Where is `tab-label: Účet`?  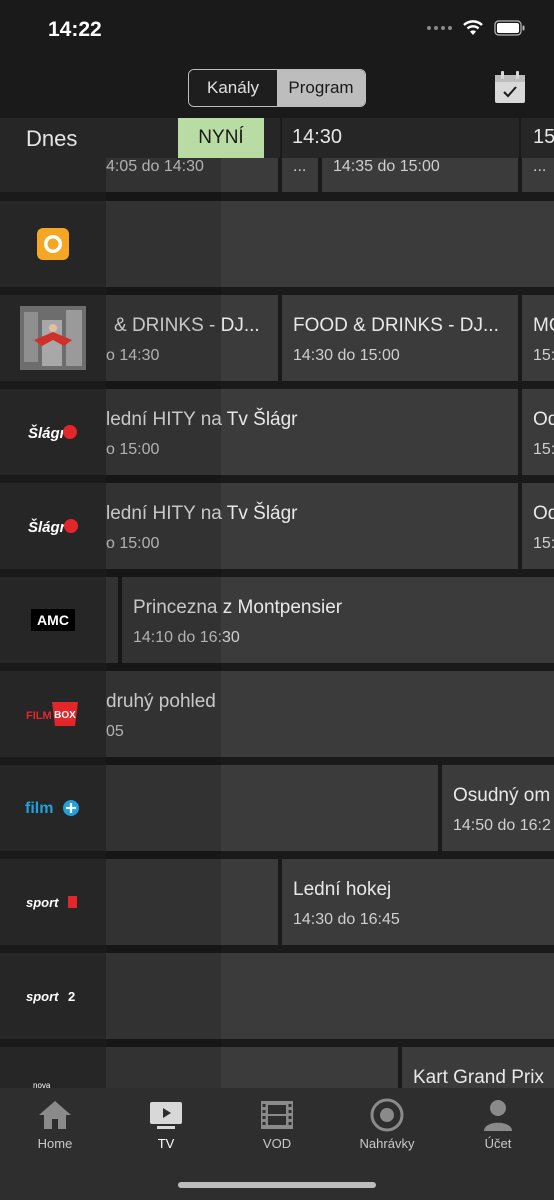
tab-label: Účet is located at coordinates (498, 1143).